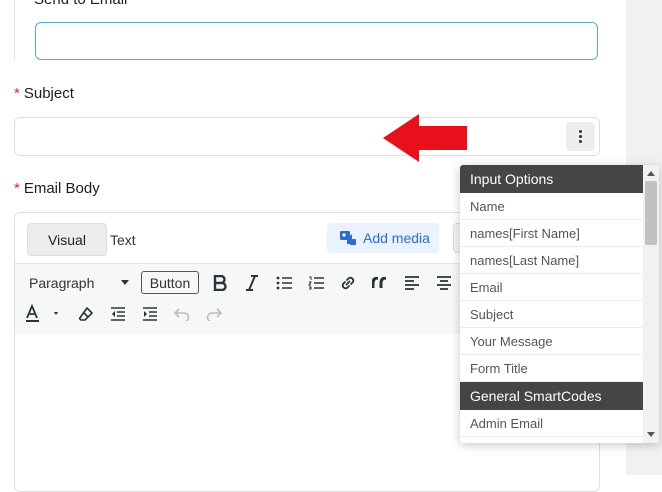 This screenshot has width=662, height=492. I want to click on subject-input, so click(307, 136).